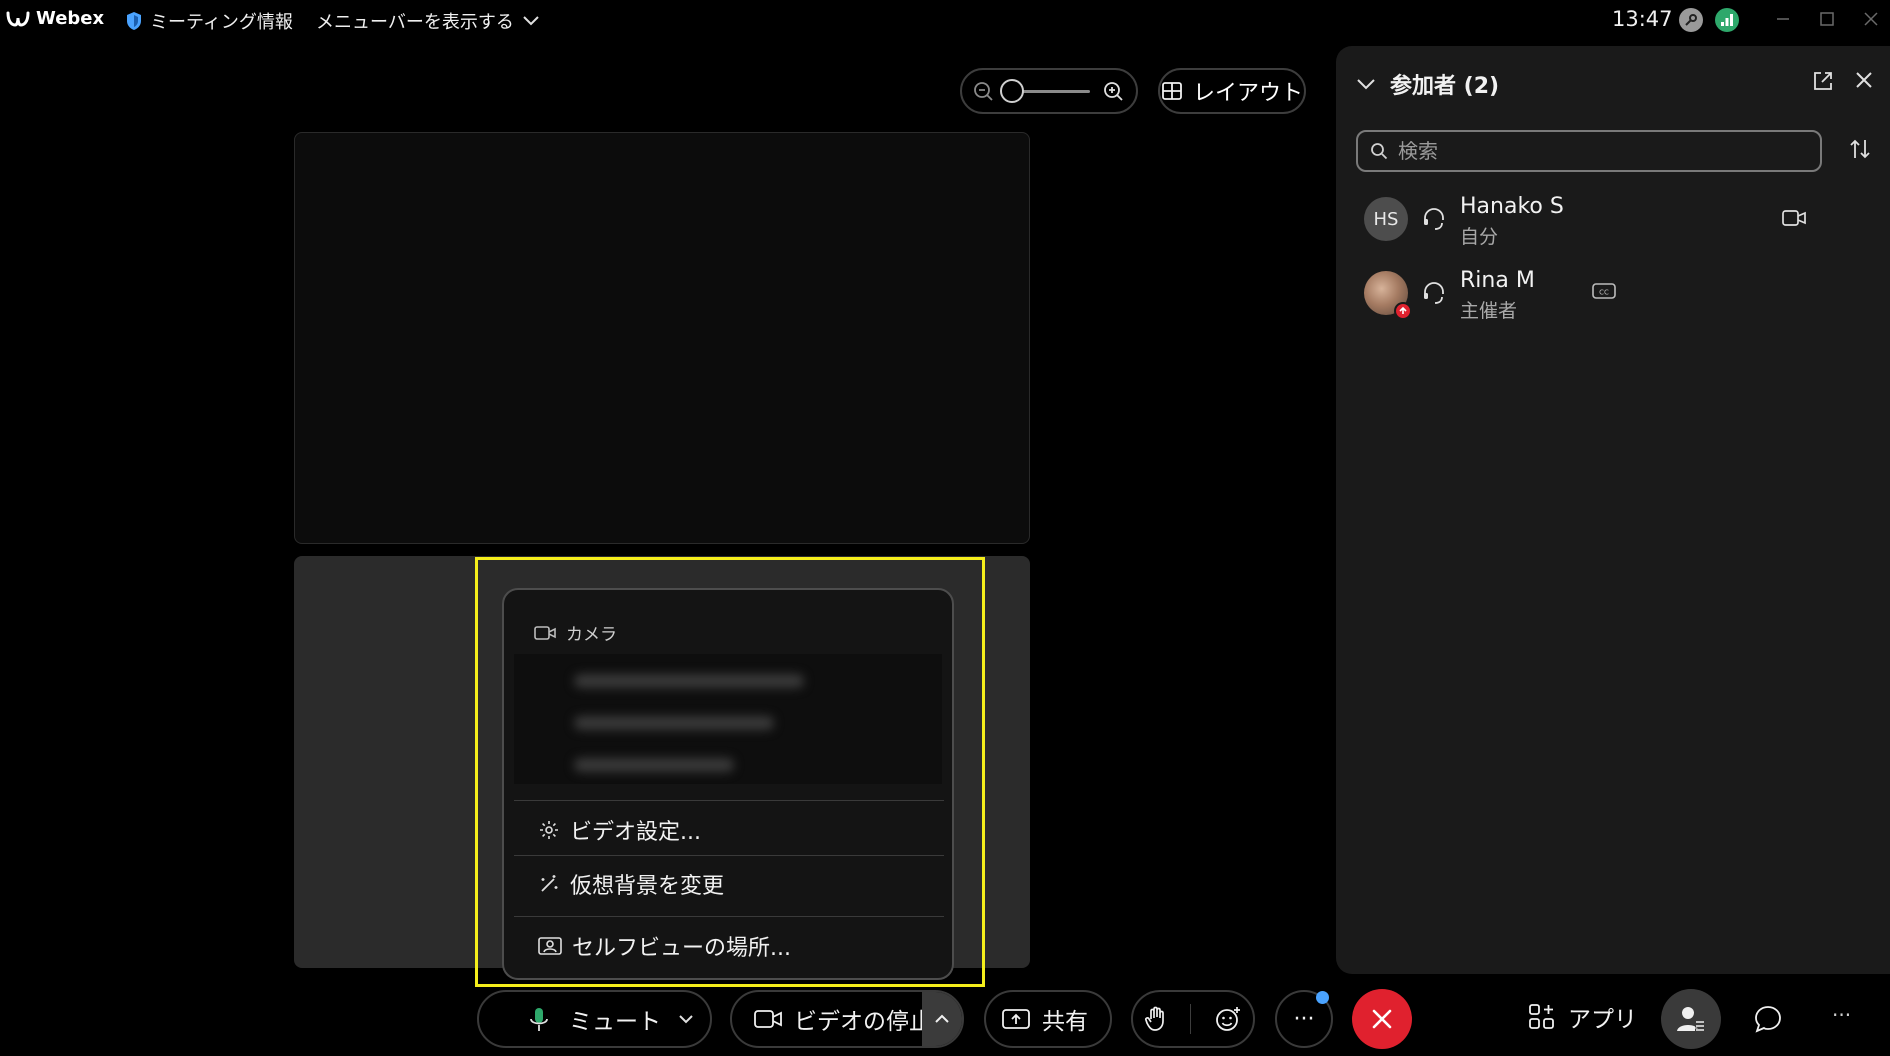 The image size is (1890, 1056). I want to click on maximize-button, so click(1827, 19).